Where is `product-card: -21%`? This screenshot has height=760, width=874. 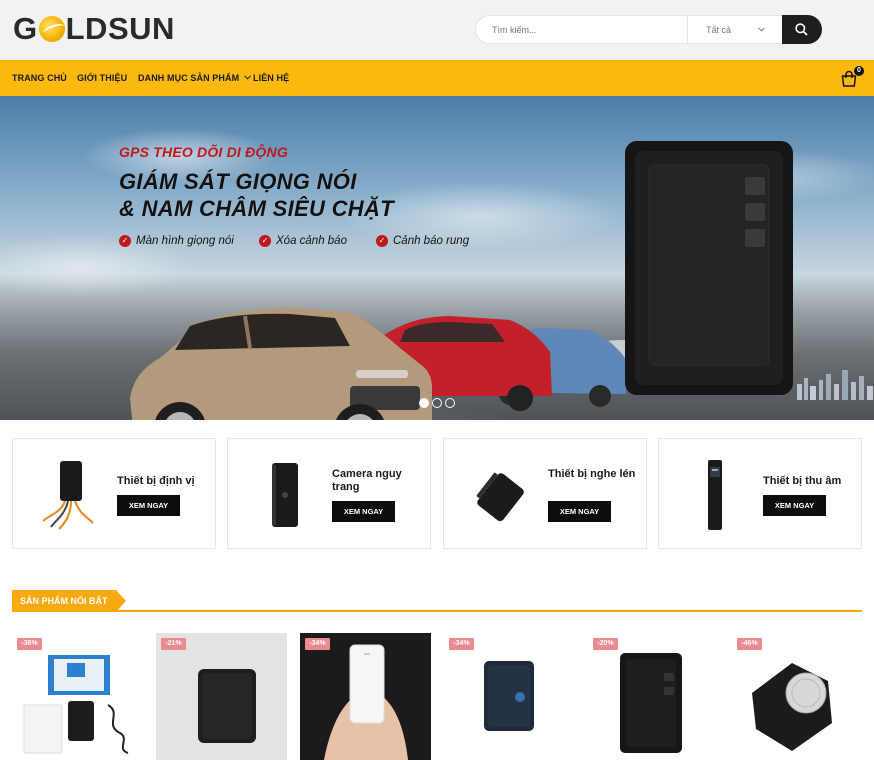 product-card: -21% is located at coordinates (221, 696).